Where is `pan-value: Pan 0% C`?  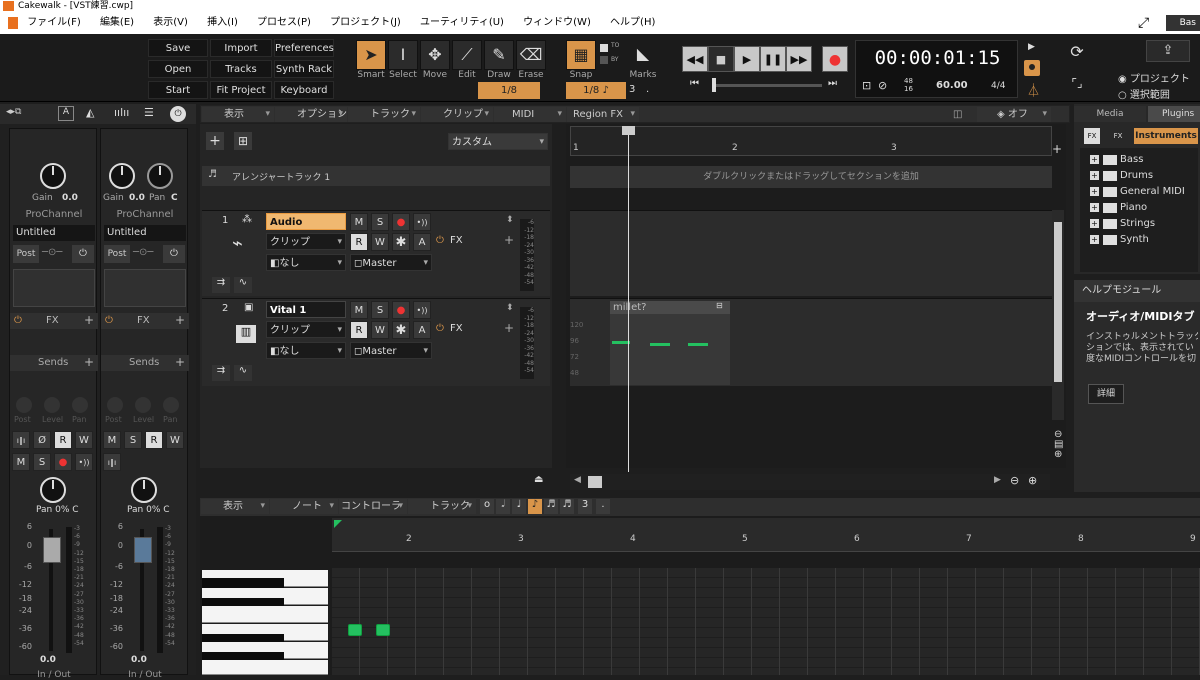
pan-value: Pan 0% C is located at coordinates (148, 510).